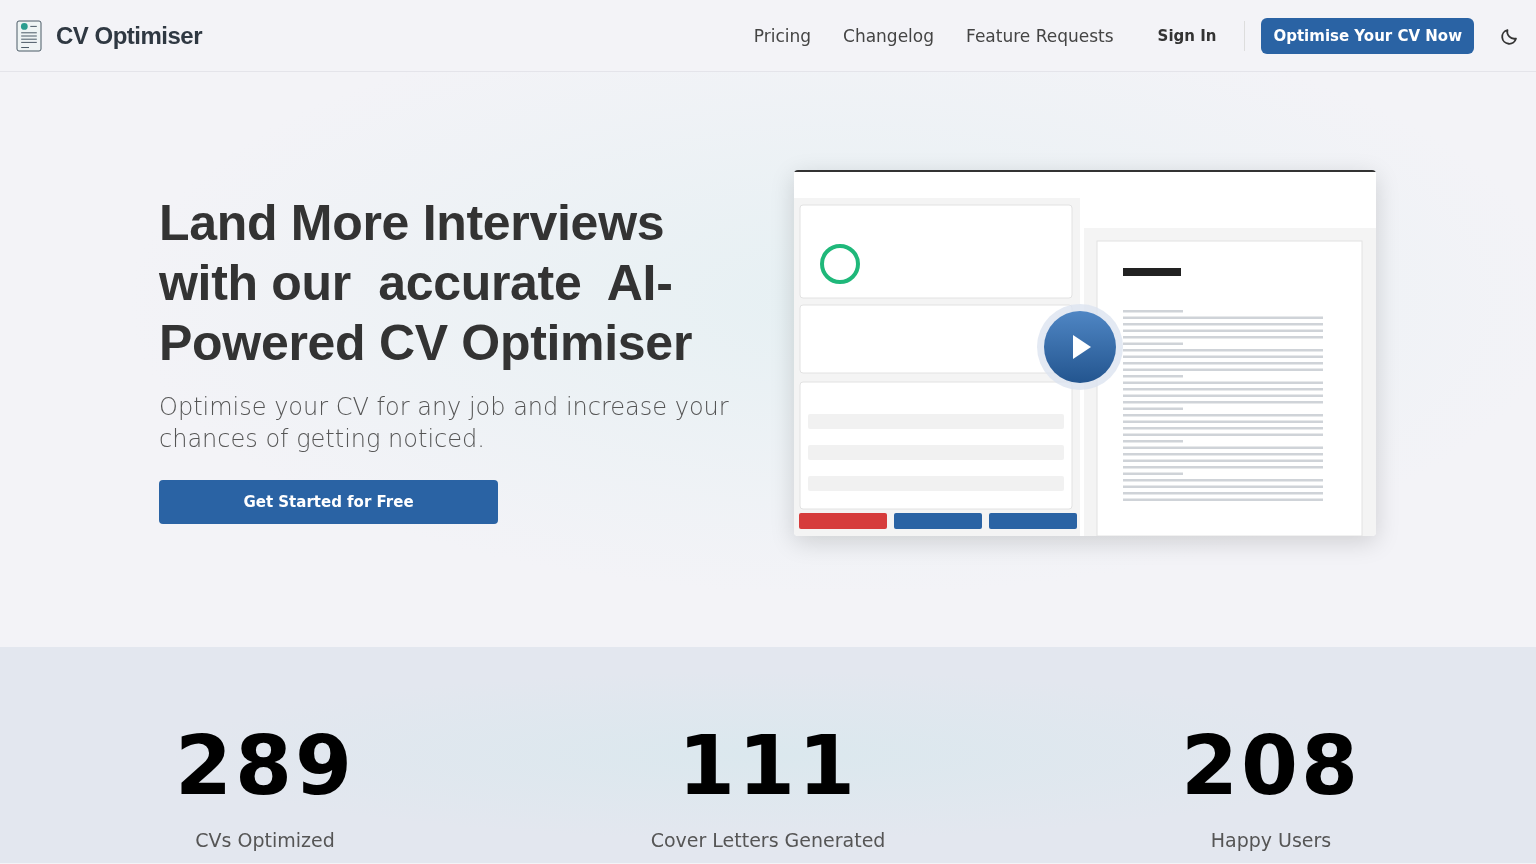  What do you see at coordinates (1187, 35) in the screenshot?
I see `sign-in-link: Sign In` at bounding box center [1187, 35].